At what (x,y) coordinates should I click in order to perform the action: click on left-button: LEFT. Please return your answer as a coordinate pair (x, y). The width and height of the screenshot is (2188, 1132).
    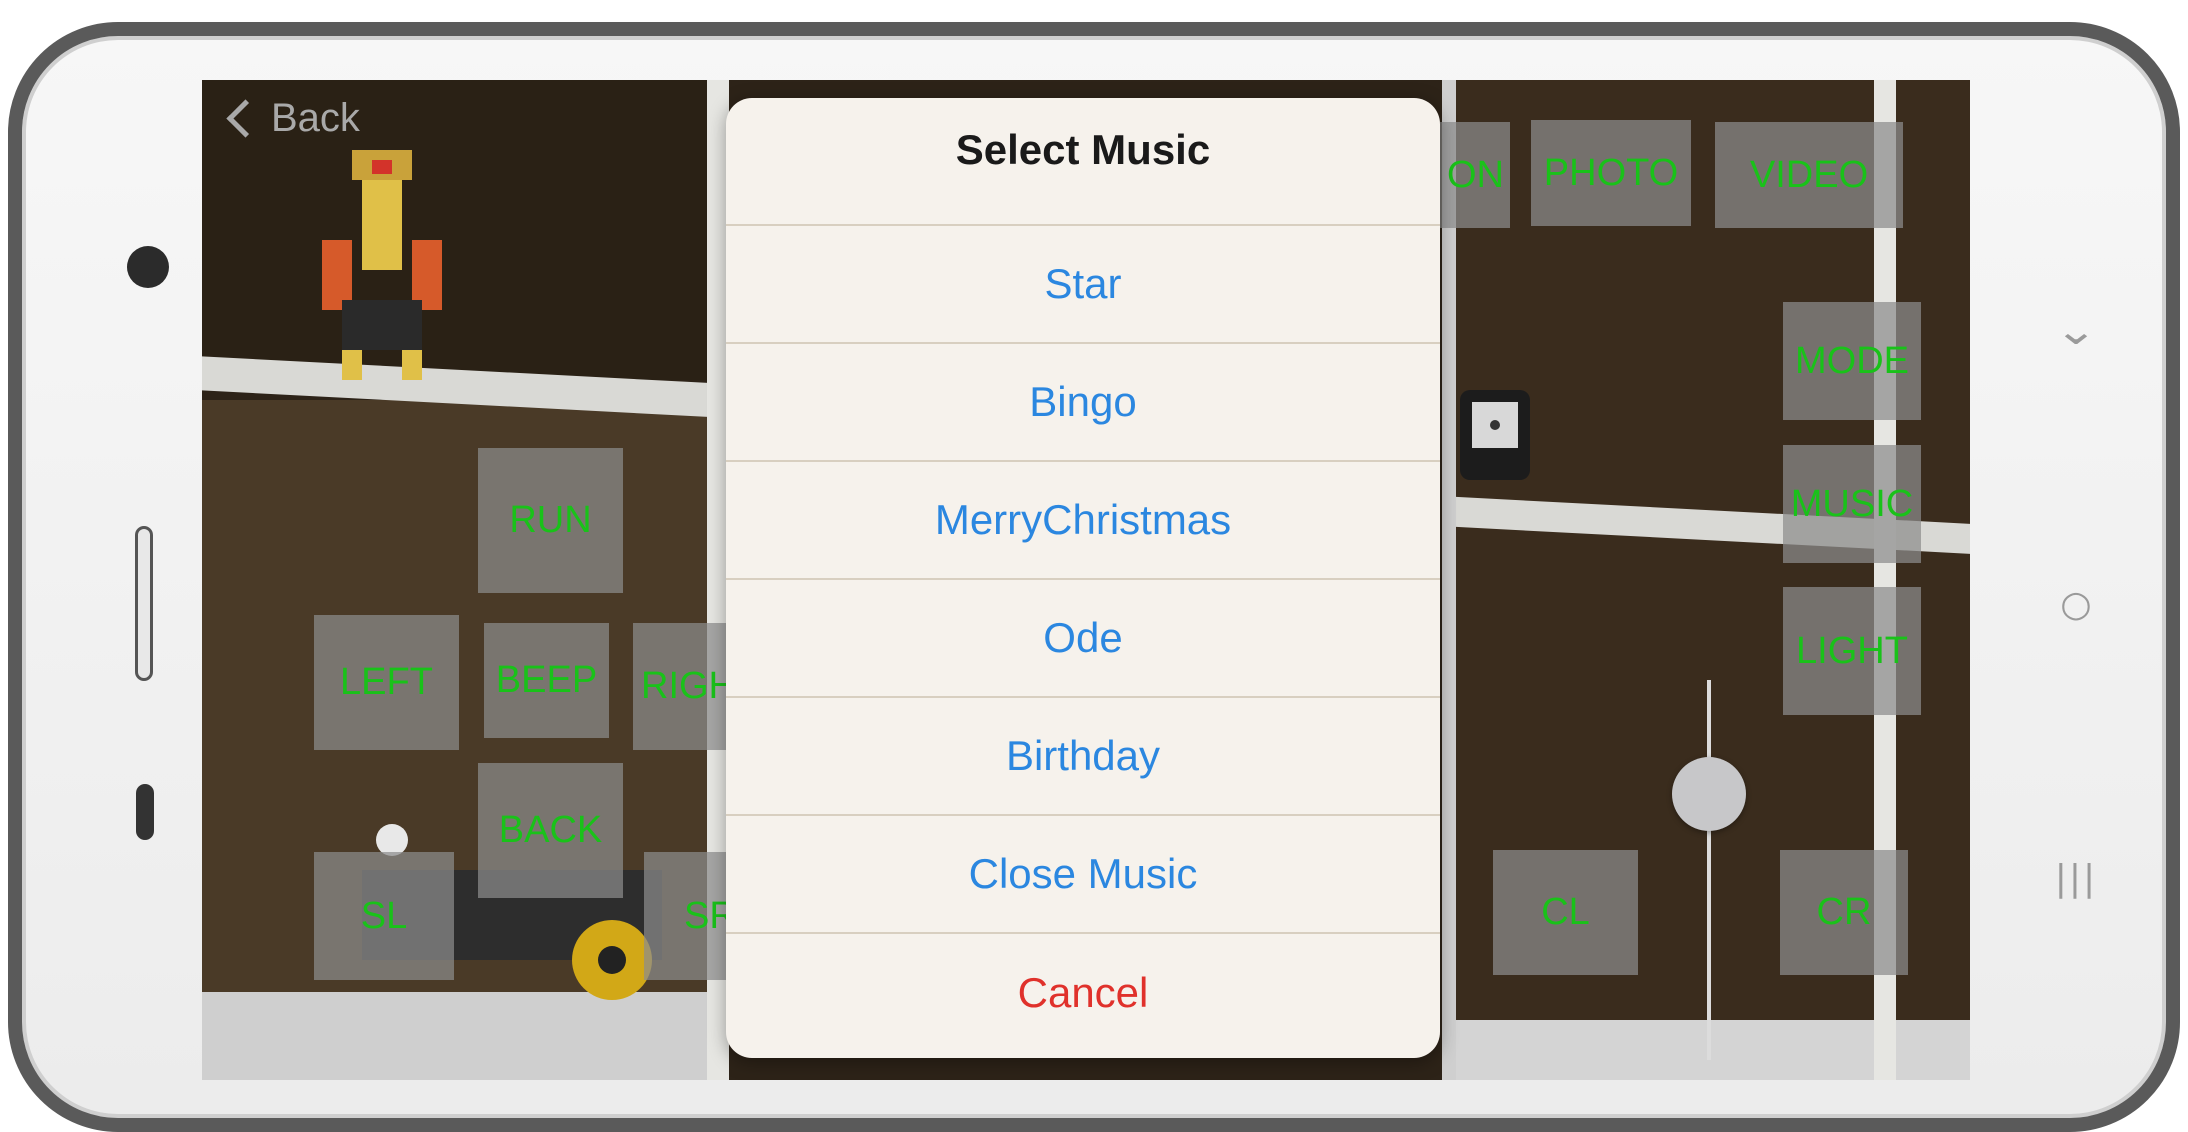
    Looking at the image, I should click on (386, 682).